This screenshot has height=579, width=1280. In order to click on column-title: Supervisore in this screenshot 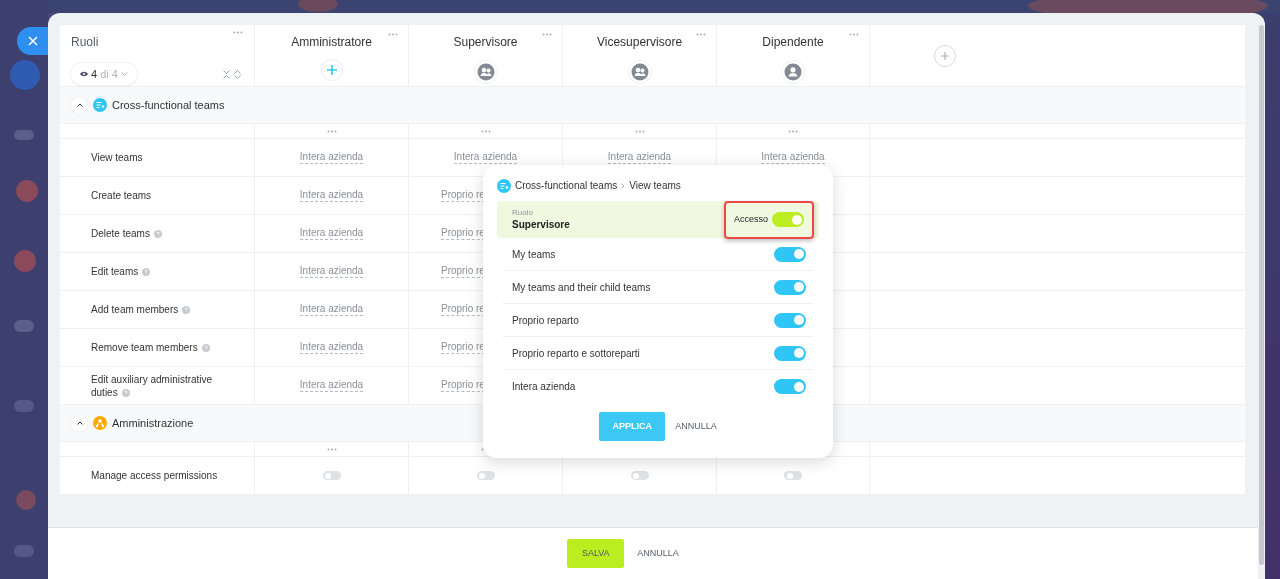, I will do `click(485, 42)`.